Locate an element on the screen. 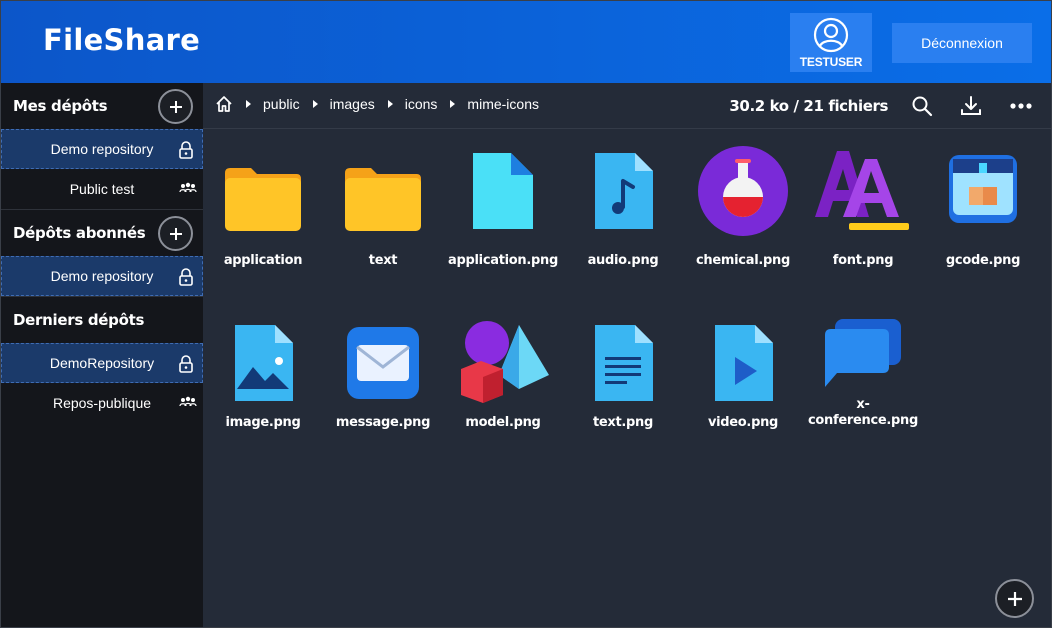  add-subscription-button is located at coordinates (175, 233).